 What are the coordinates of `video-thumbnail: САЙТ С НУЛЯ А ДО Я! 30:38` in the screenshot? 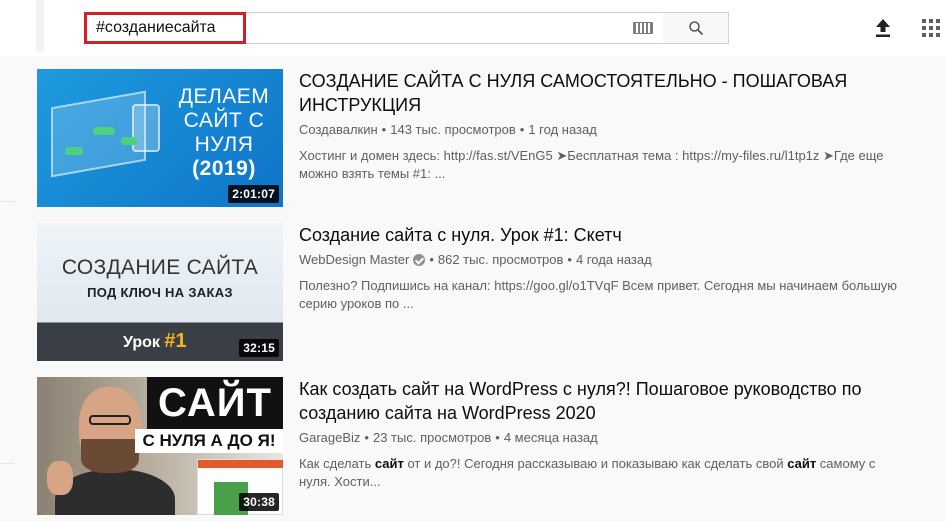 It's located at (160, 446).